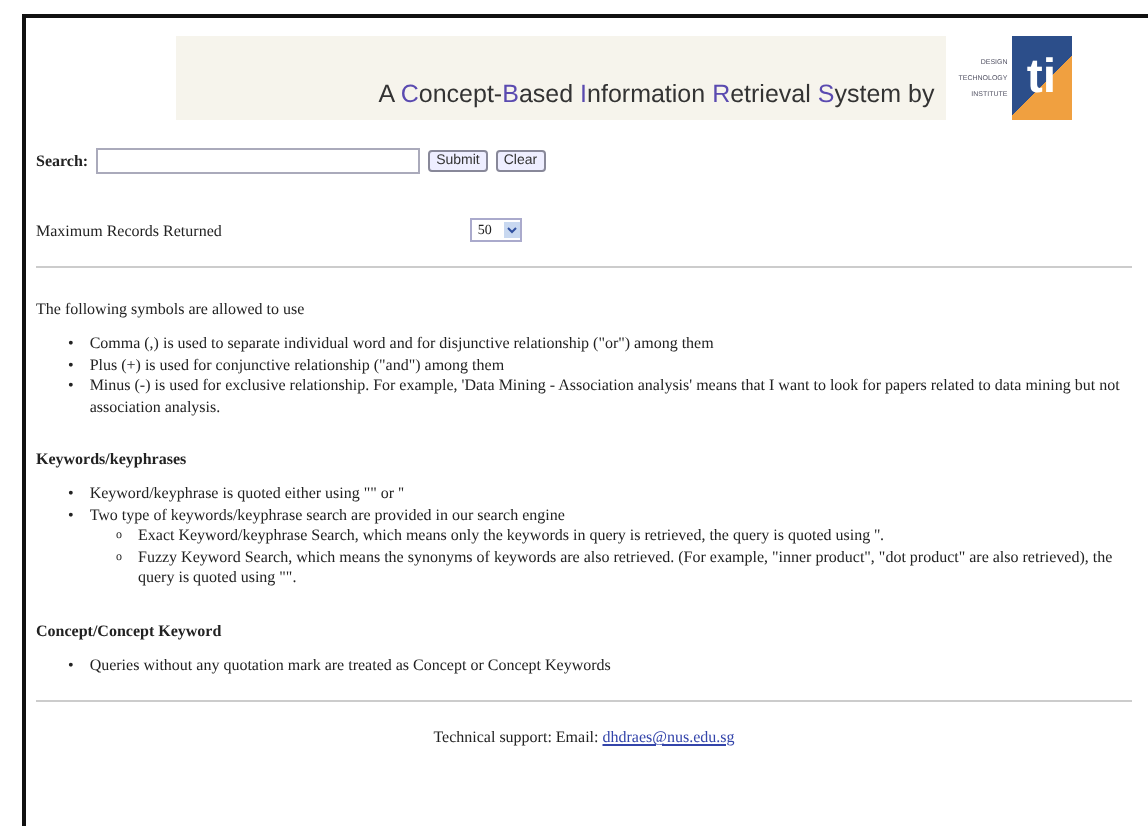  Describe the element at coordinates (62, 161) in the screenshot. I see `search-label: Search:` at that location.